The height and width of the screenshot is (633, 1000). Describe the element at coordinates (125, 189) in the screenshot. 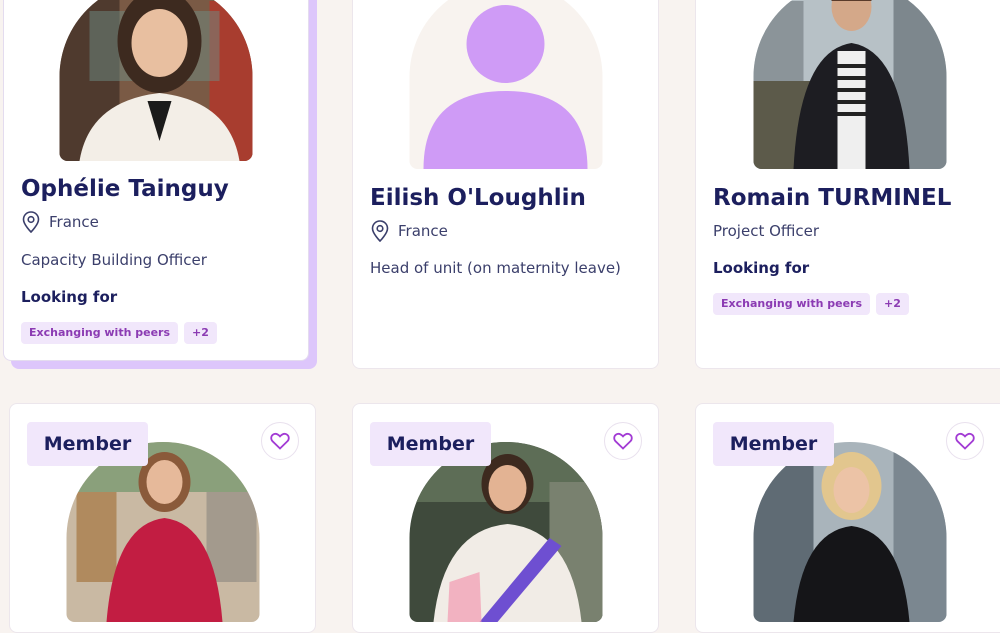

I see `member-name: Ophélie Tainguy` at that location.